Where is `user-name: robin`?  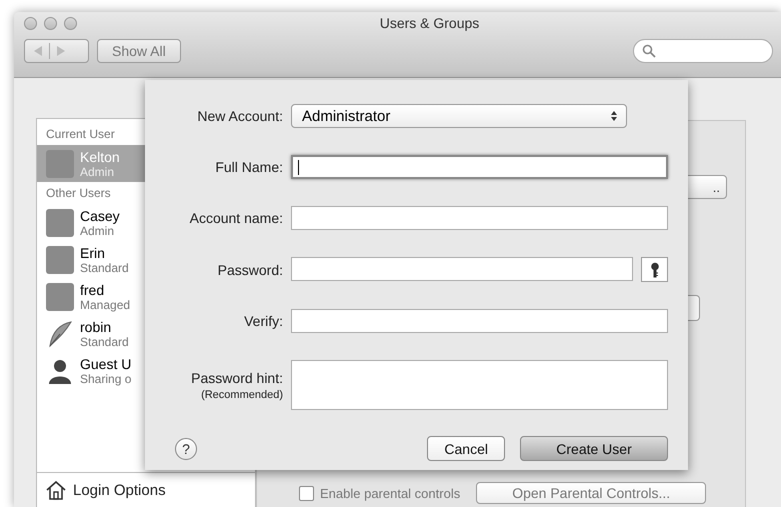 user-name: robin is located at coordinates (96, 326).